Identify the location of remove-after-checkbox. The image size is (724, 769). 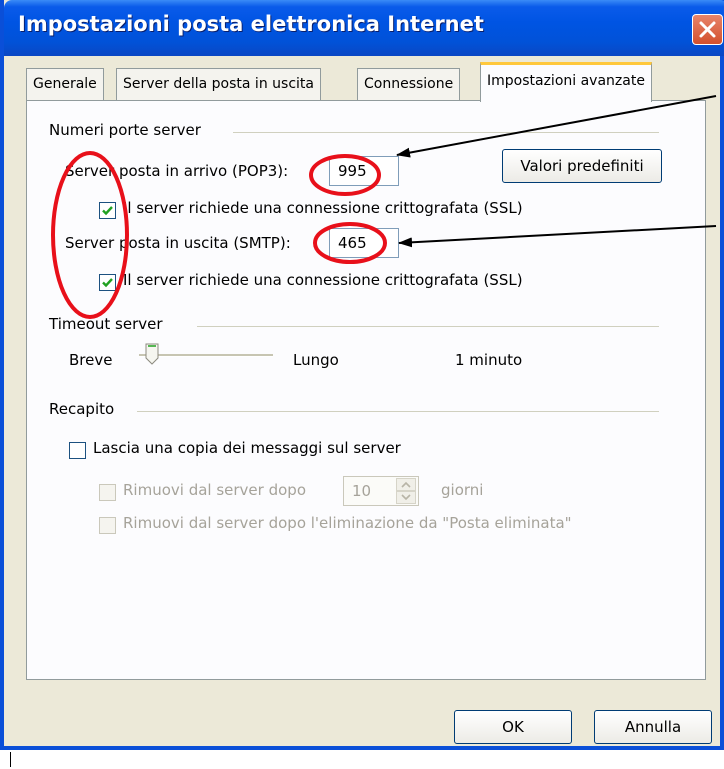
(107, 492).